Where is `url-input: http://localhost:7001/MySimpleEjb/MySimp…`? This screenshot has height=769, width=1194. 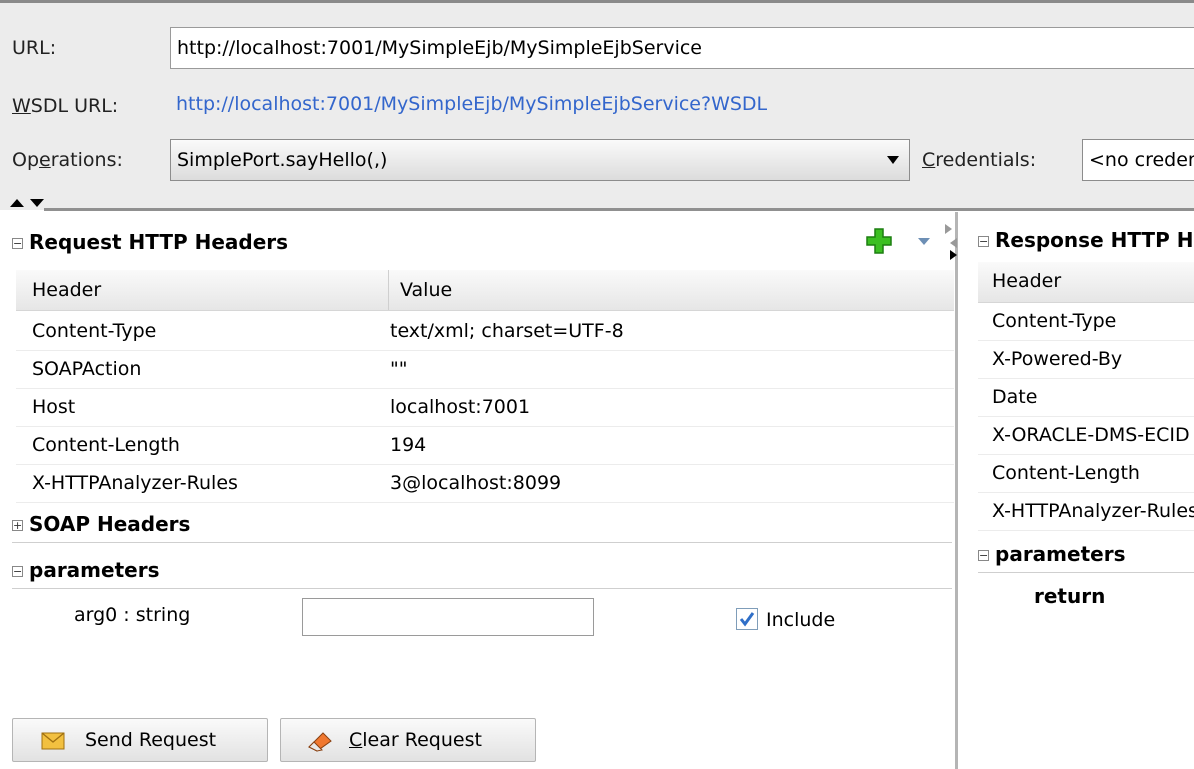 url-input: http://localhost:7001/MySimpleEjb/MySimp… is located at coordinates (682, 48).